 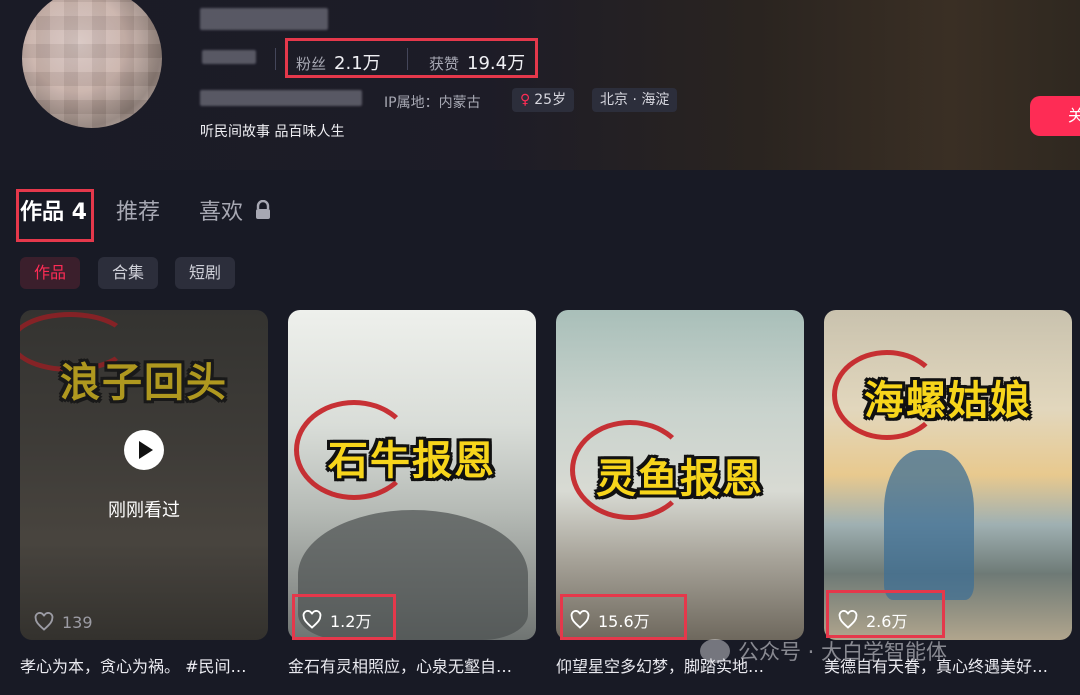 I want to click on subtab-works: 作品, so click(x=50, y=273).